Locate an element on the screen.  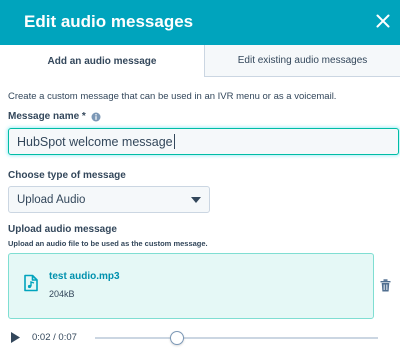
close-button is located at coordinates (383, 21).